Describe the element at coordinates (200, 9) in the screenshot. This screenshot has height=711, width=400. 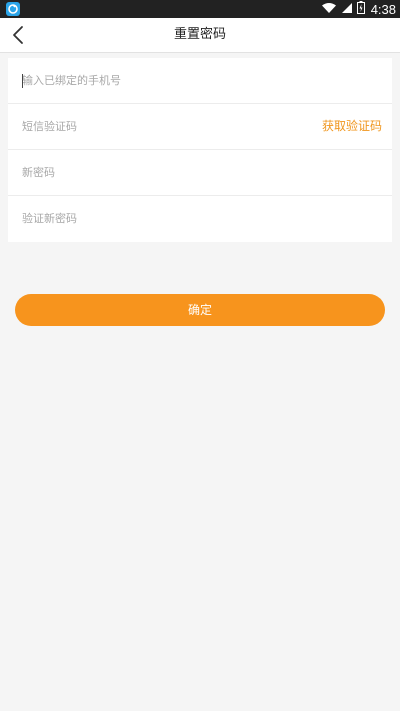
I see `status-bar: 4:38` at that location.